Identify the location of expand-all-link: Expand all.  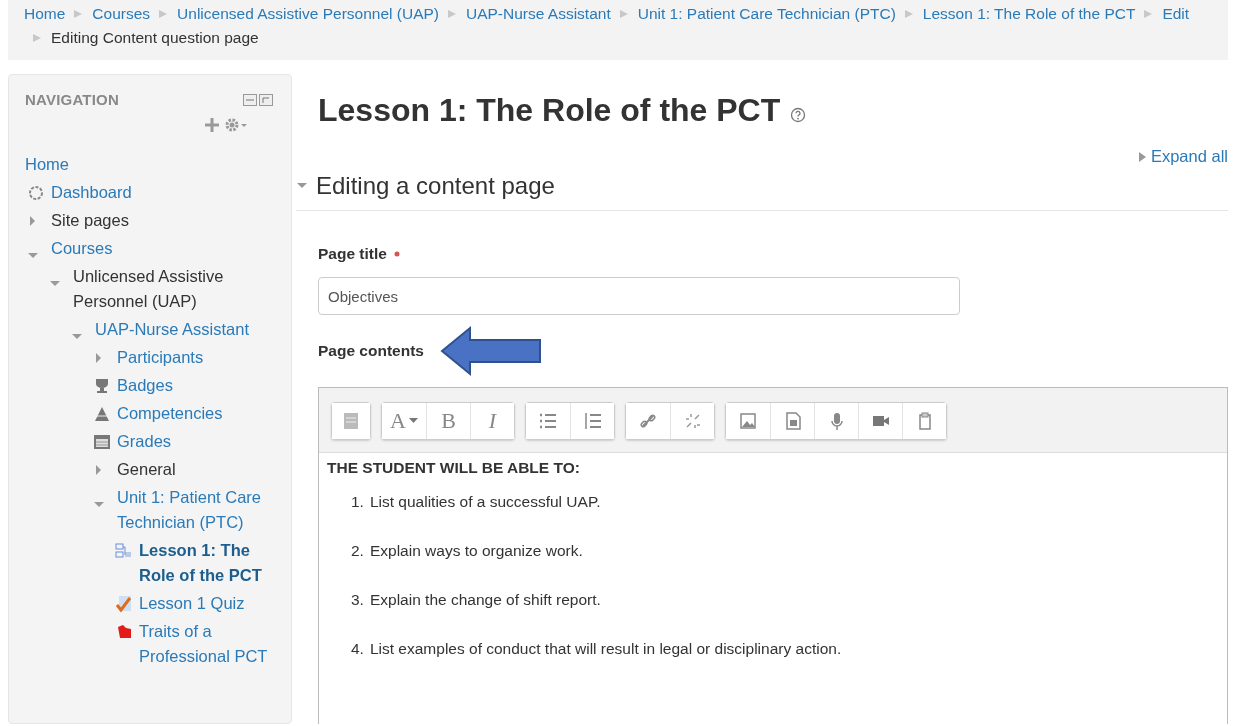
(1183, 156).